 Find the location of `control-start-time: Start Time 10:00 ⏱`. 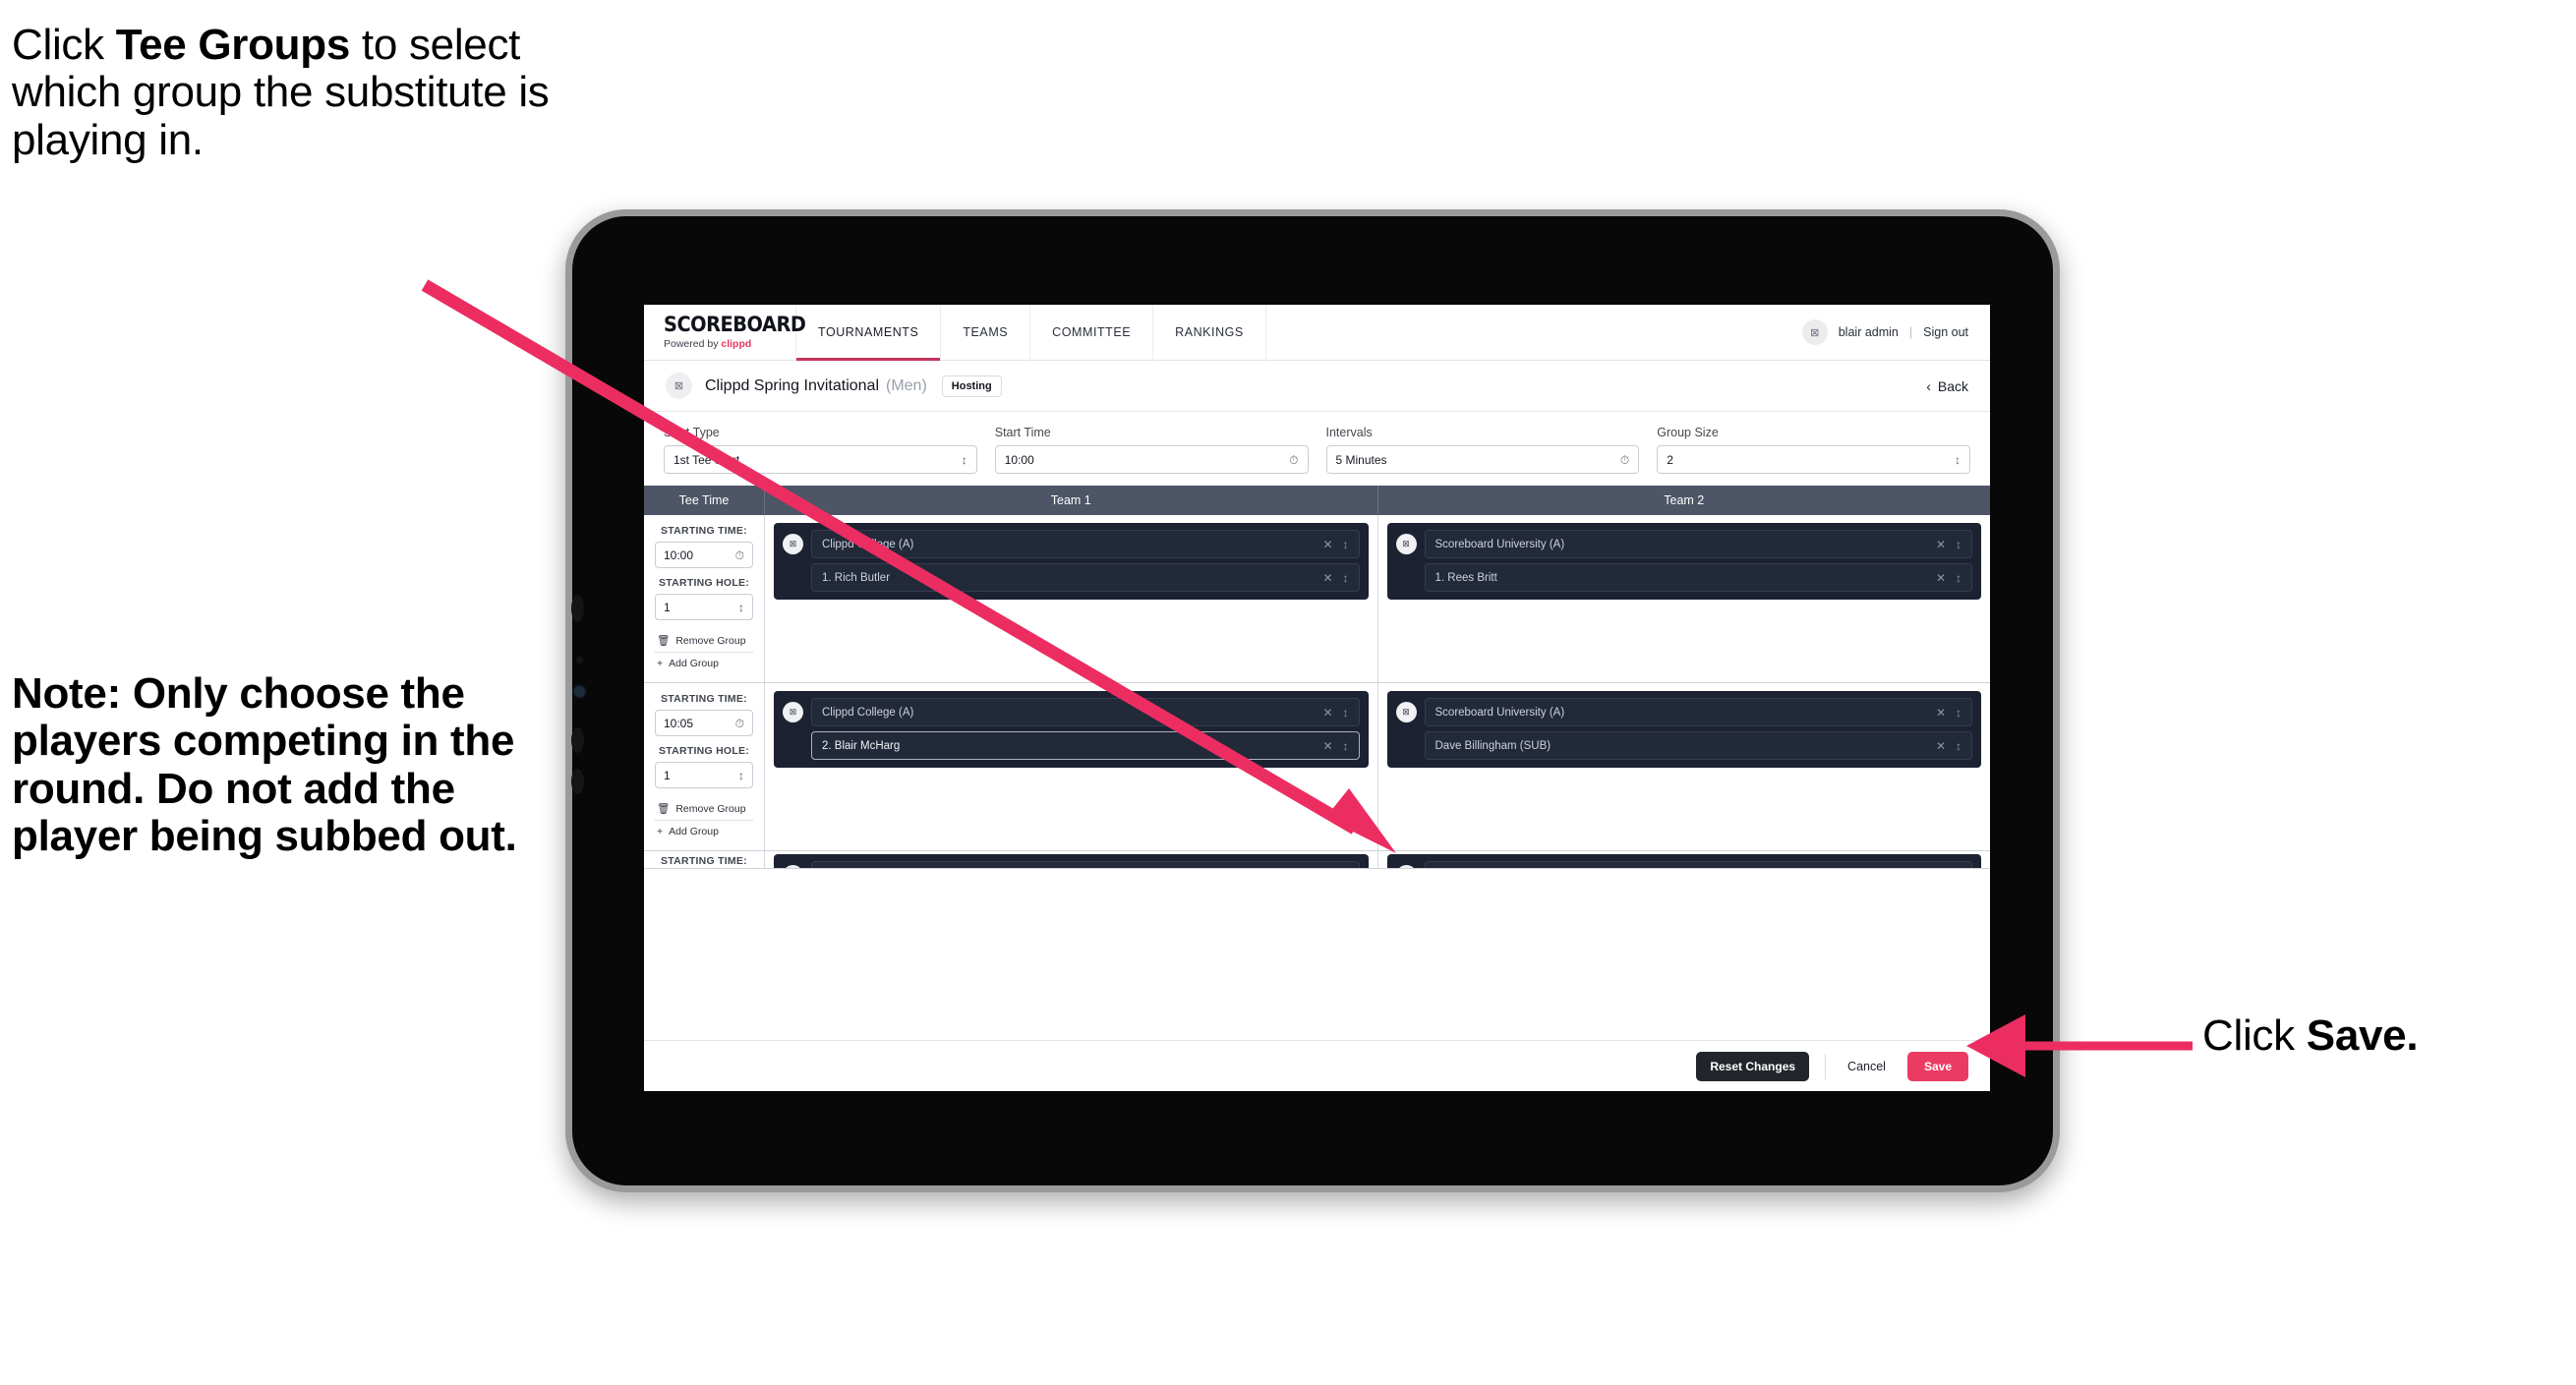

control-start-time: Start Time 10:00 ⏱ is located at coordinates (1151, 450).